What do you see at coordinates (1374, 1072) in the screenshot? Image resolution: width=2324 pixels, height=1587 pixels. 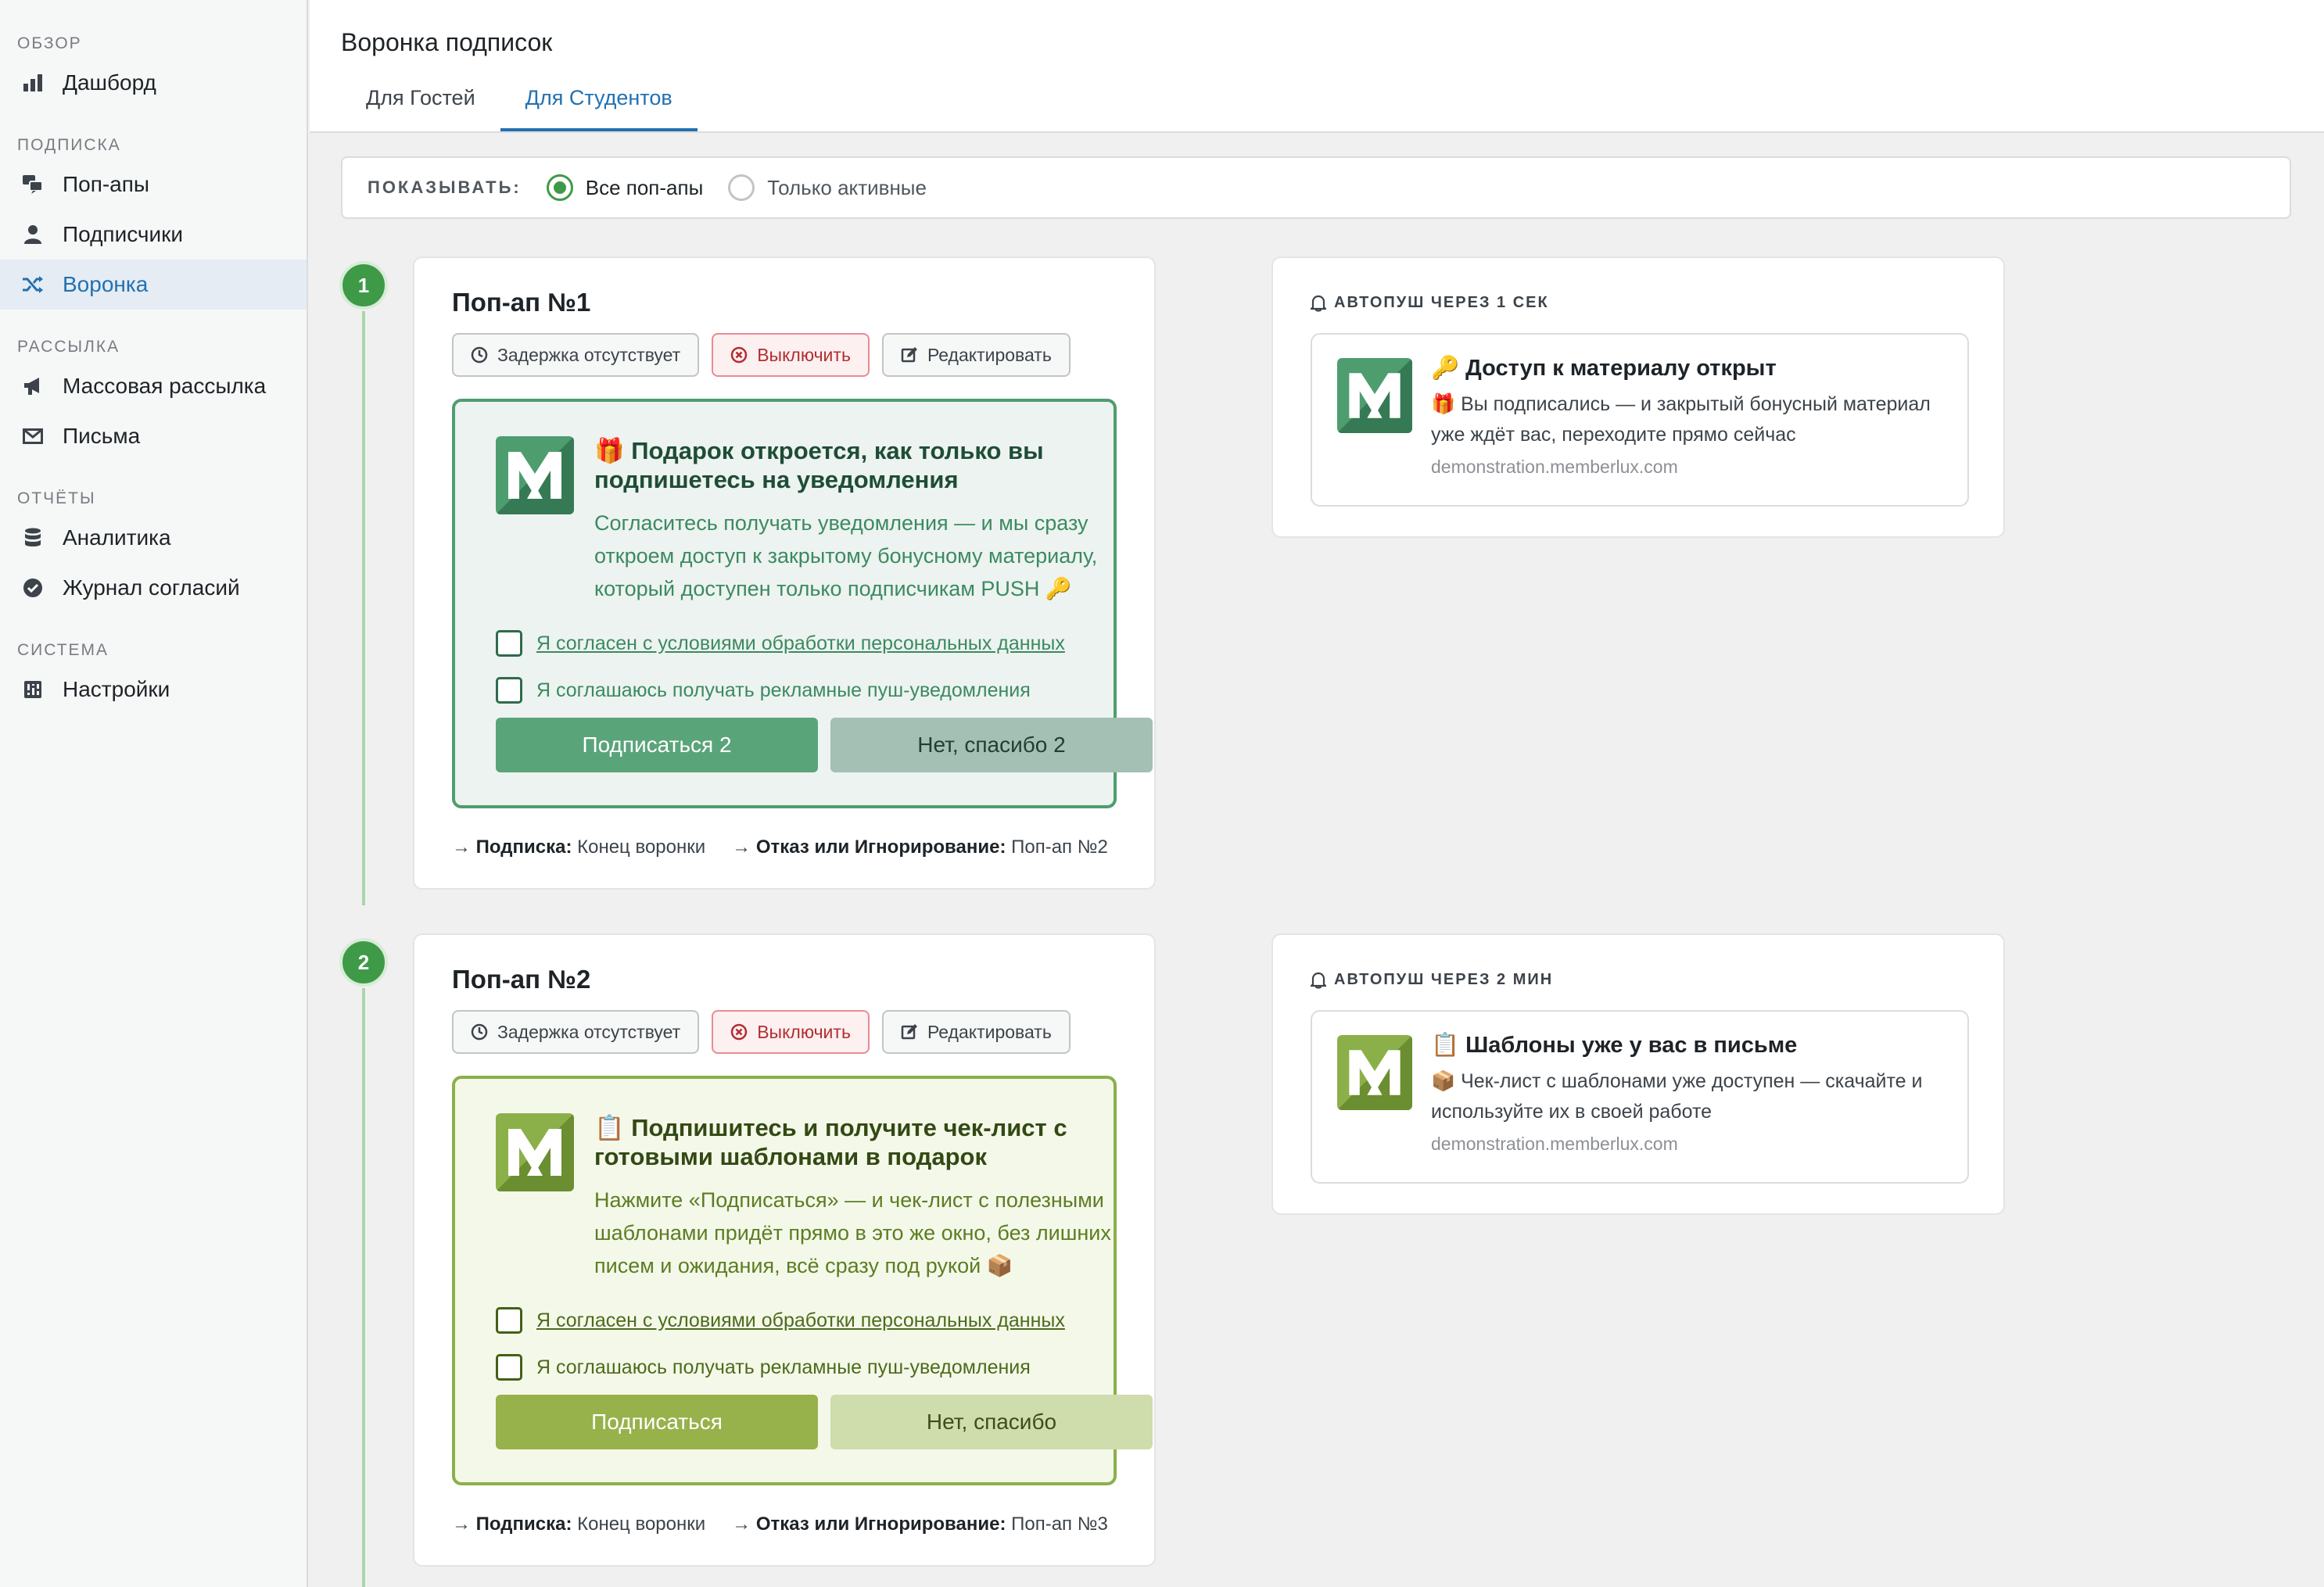 I see `memberlux-logo-icon` at bounding box center [1374, 1072].